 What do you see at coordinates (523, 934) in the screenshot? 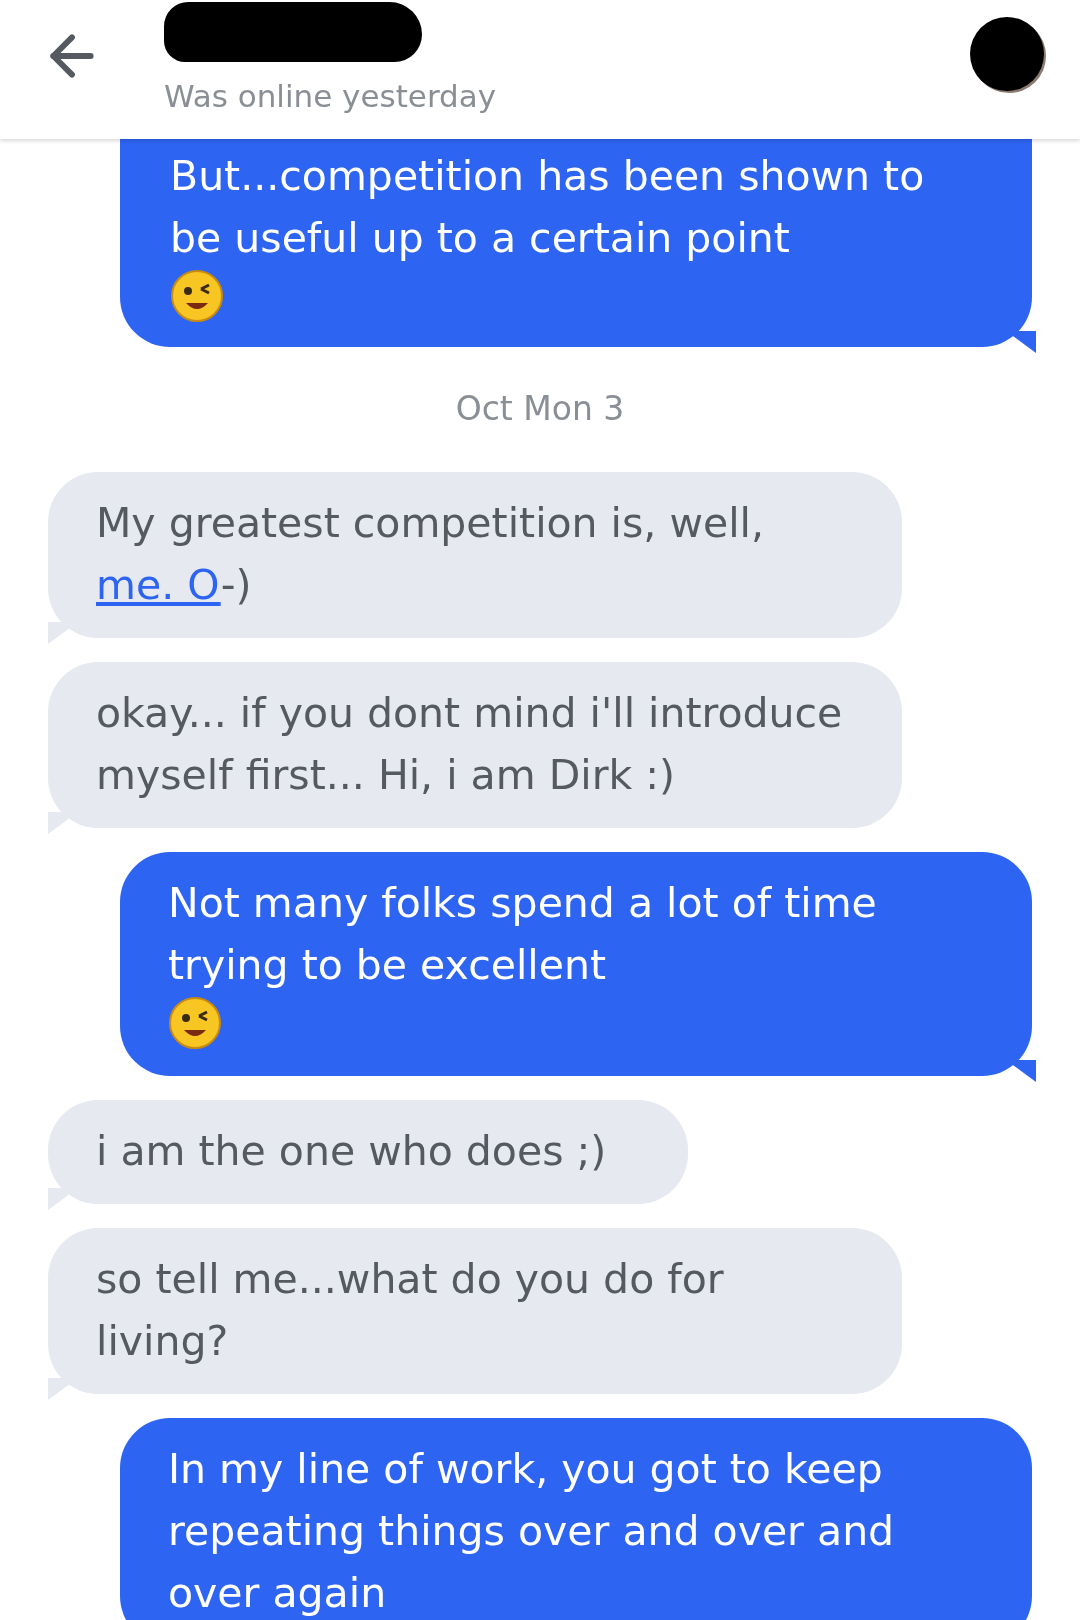
I see `message-text: Not many folks spend a lot of time trying to be excellent` at bounding box center [523, 934].